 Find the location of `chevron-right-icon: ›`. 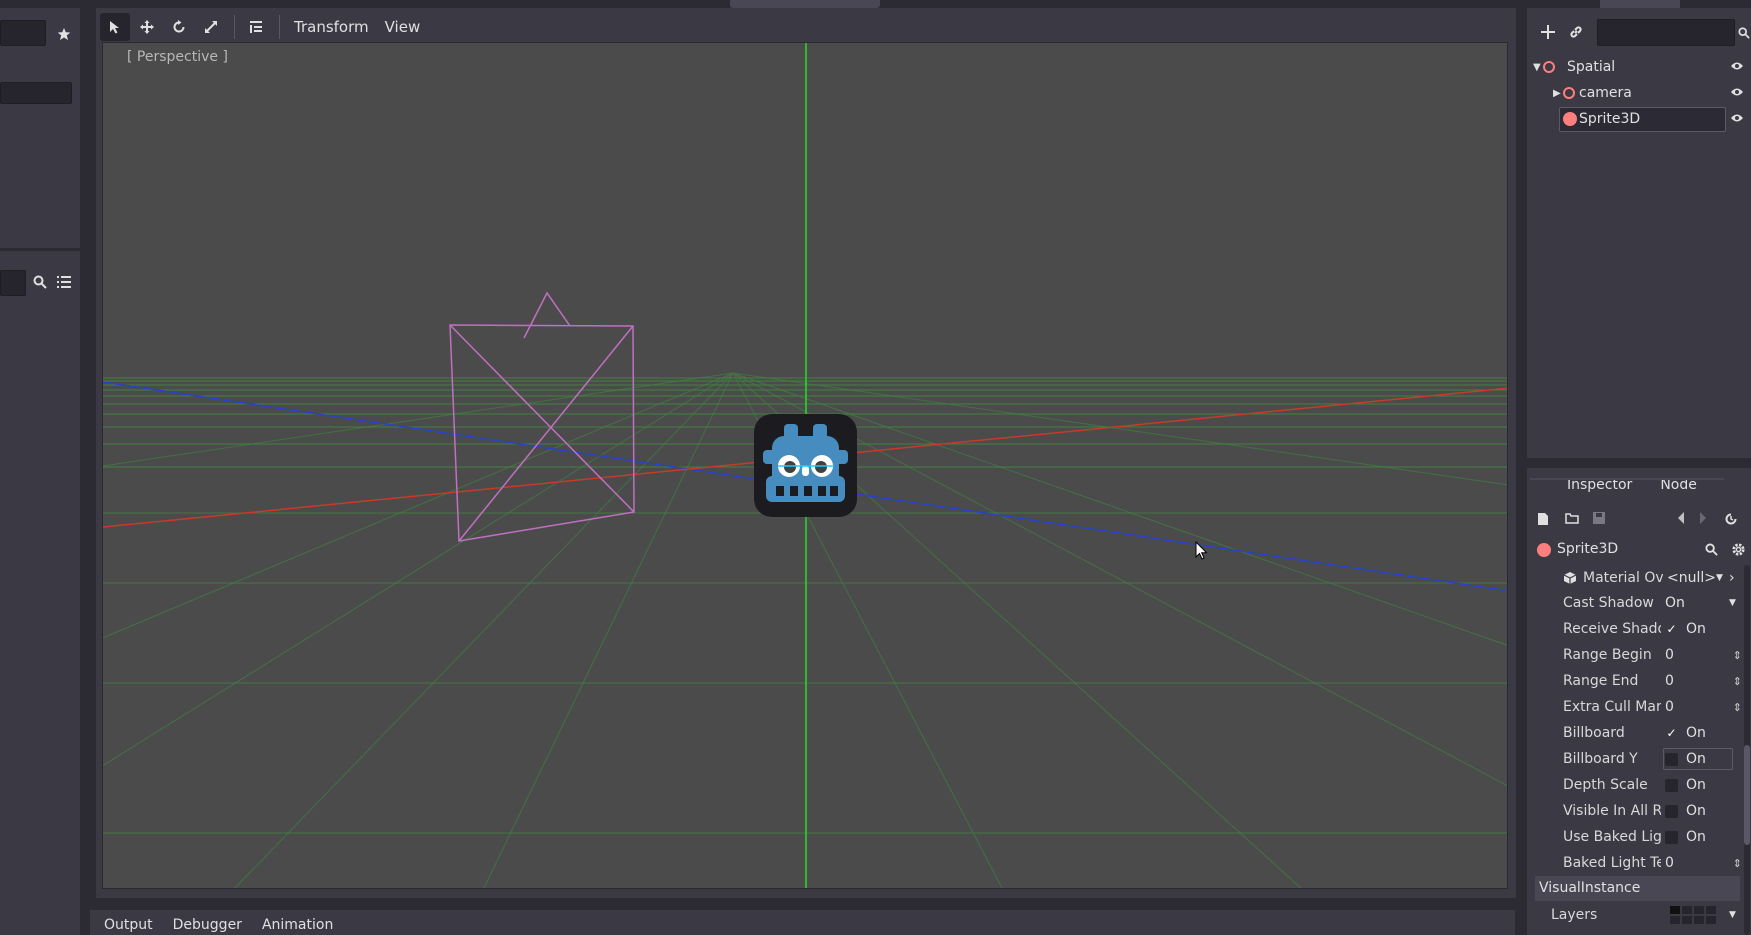

chevron-right-icon: › is located at coordinates (1732, 578).